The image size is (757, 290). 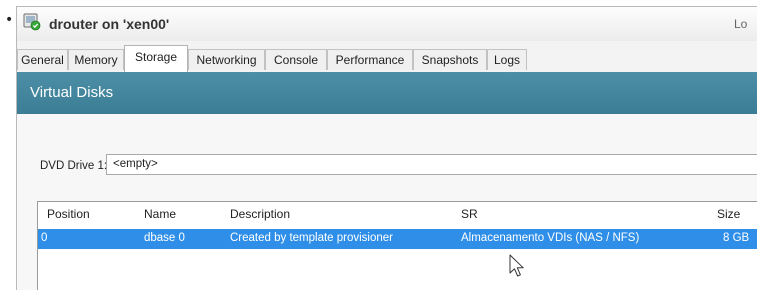 I want to click on cell-position: 0, so click(x=44, y=238).